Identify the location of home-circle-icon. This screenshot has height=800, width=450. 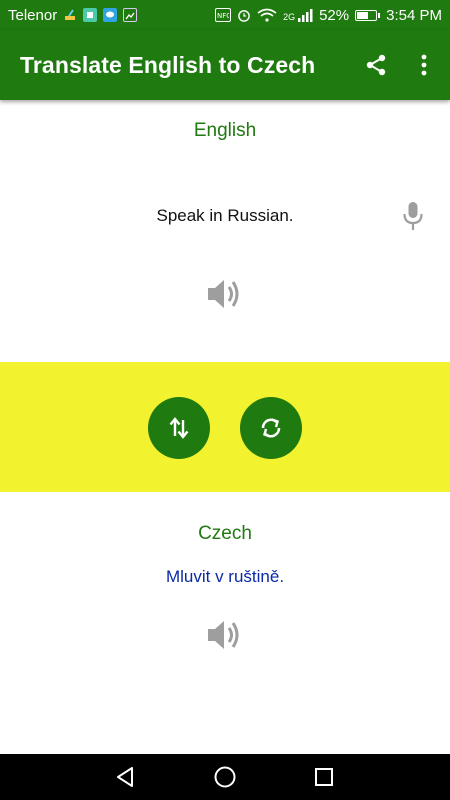
(225, 777).